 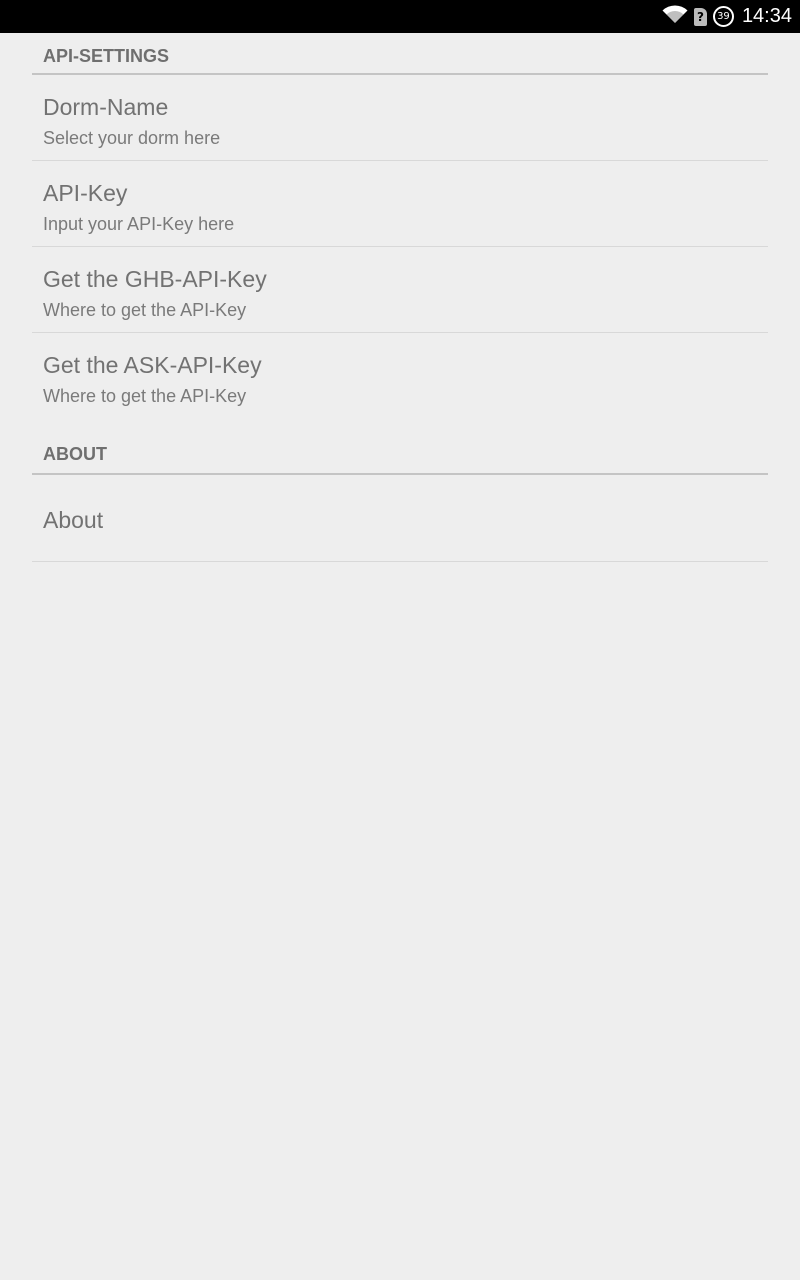 I want to click on category-title-api-settings: API-SETTINGS, so click(x=106, y=56).